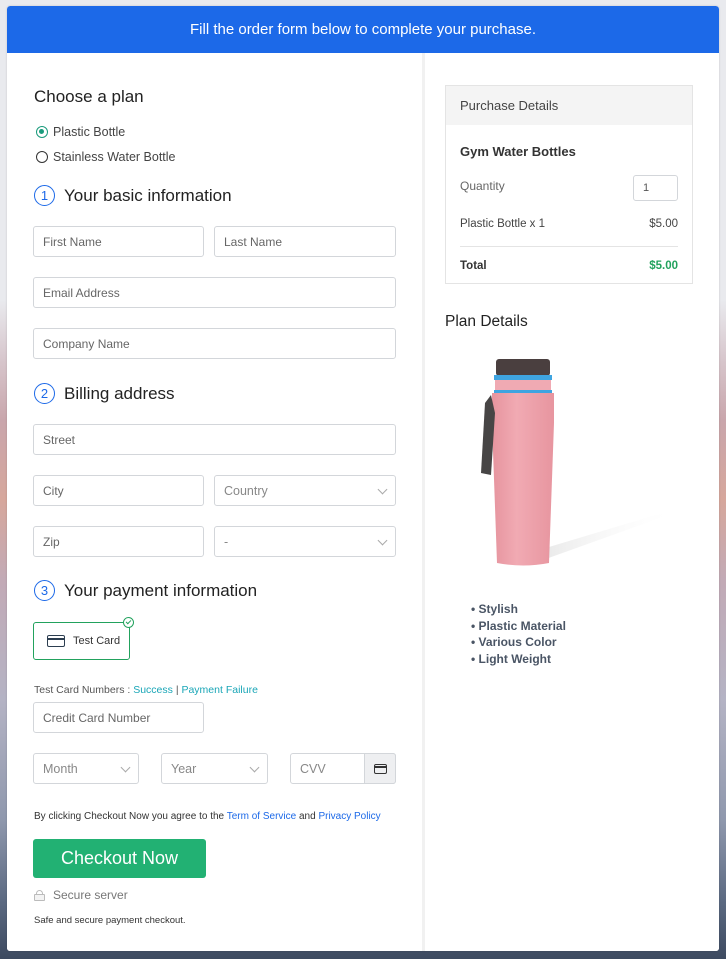 This screenshot has width=726, height=959. What do you see at coordinates (86, 768) in the screenshot?
I see `month-select: Month` at bounding box center [86, 768].